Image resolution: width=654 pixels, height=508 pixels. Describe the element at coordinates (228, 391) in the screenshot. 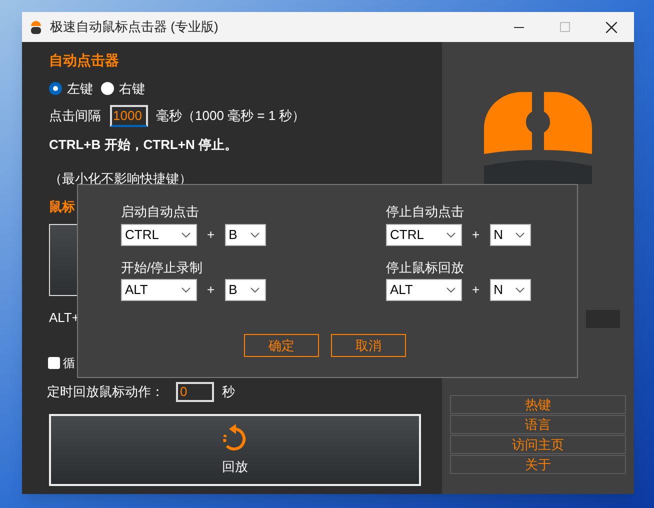

I see `timer-unit: 秒` at that location.